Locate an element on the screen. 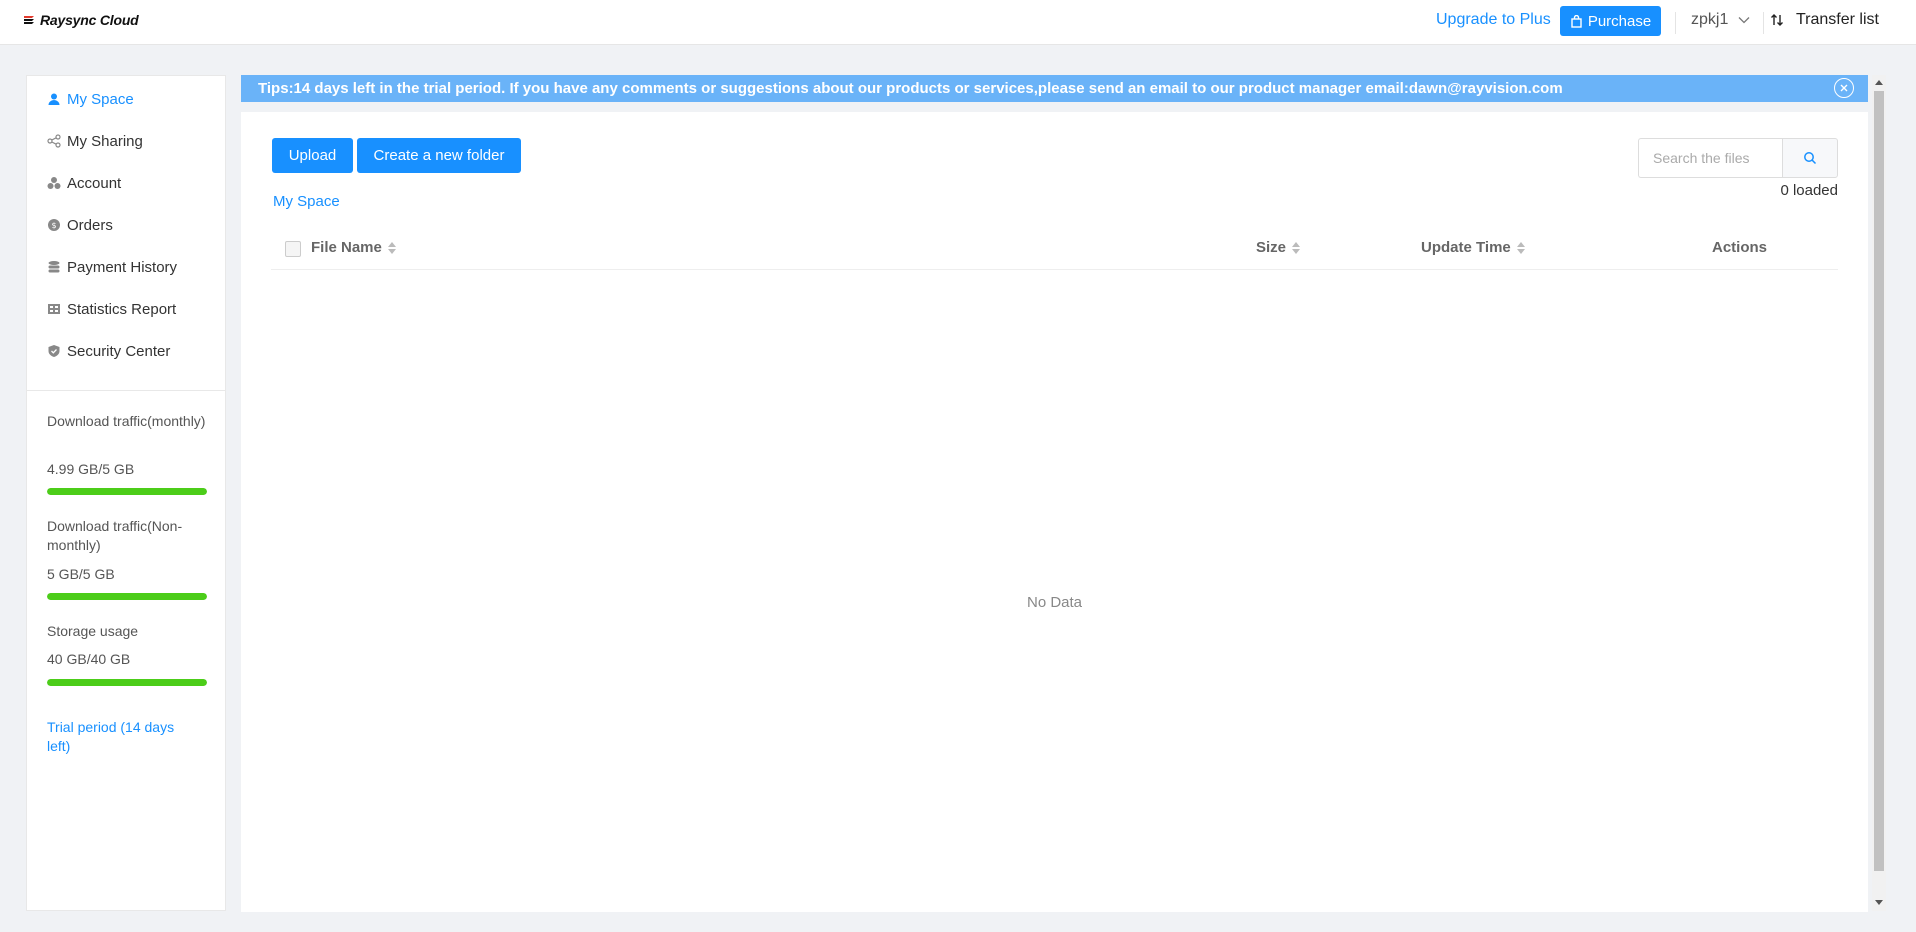 This screenshot has height=932, width=1916. orders-icon: $ is located at coordinates (54, 225).